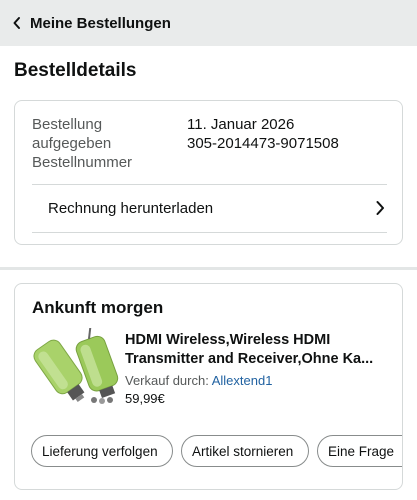 The image size is (417, 500). I want to click on download-invoice-link: Rechnung herunterladen, so click(209, 208).